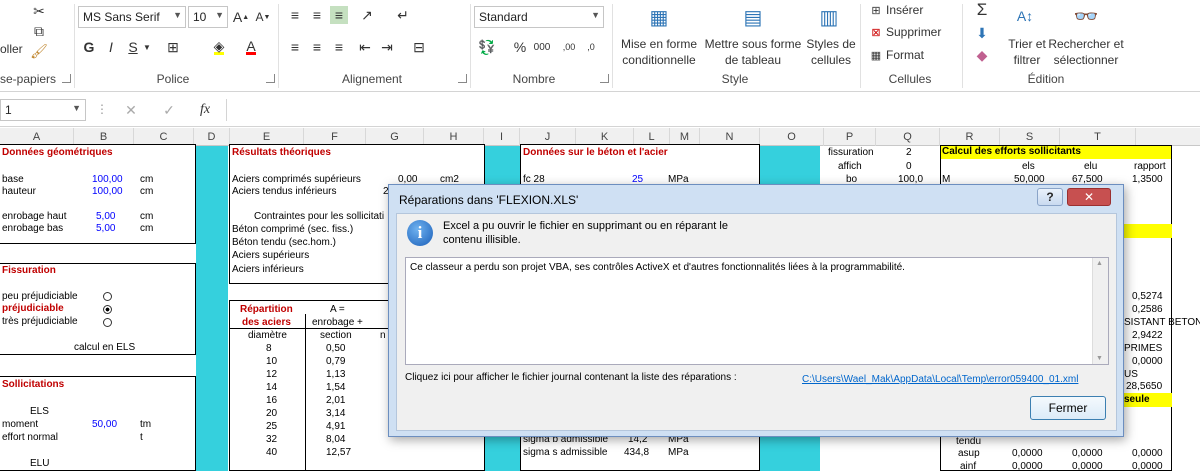 This screenshot has width=1200, height=471. Describe the element at coordinates (365, 47) in the screenshot. I see `indent-decrease-icon: ⇤` at that location.